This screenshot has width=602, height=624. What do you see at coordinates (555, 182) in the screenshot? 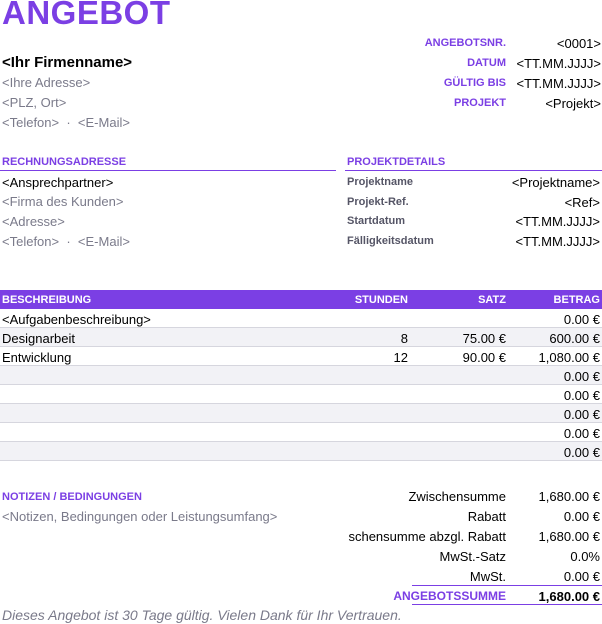
I see `project-value-name: <Projektname>` at bounding box center [555, 182].